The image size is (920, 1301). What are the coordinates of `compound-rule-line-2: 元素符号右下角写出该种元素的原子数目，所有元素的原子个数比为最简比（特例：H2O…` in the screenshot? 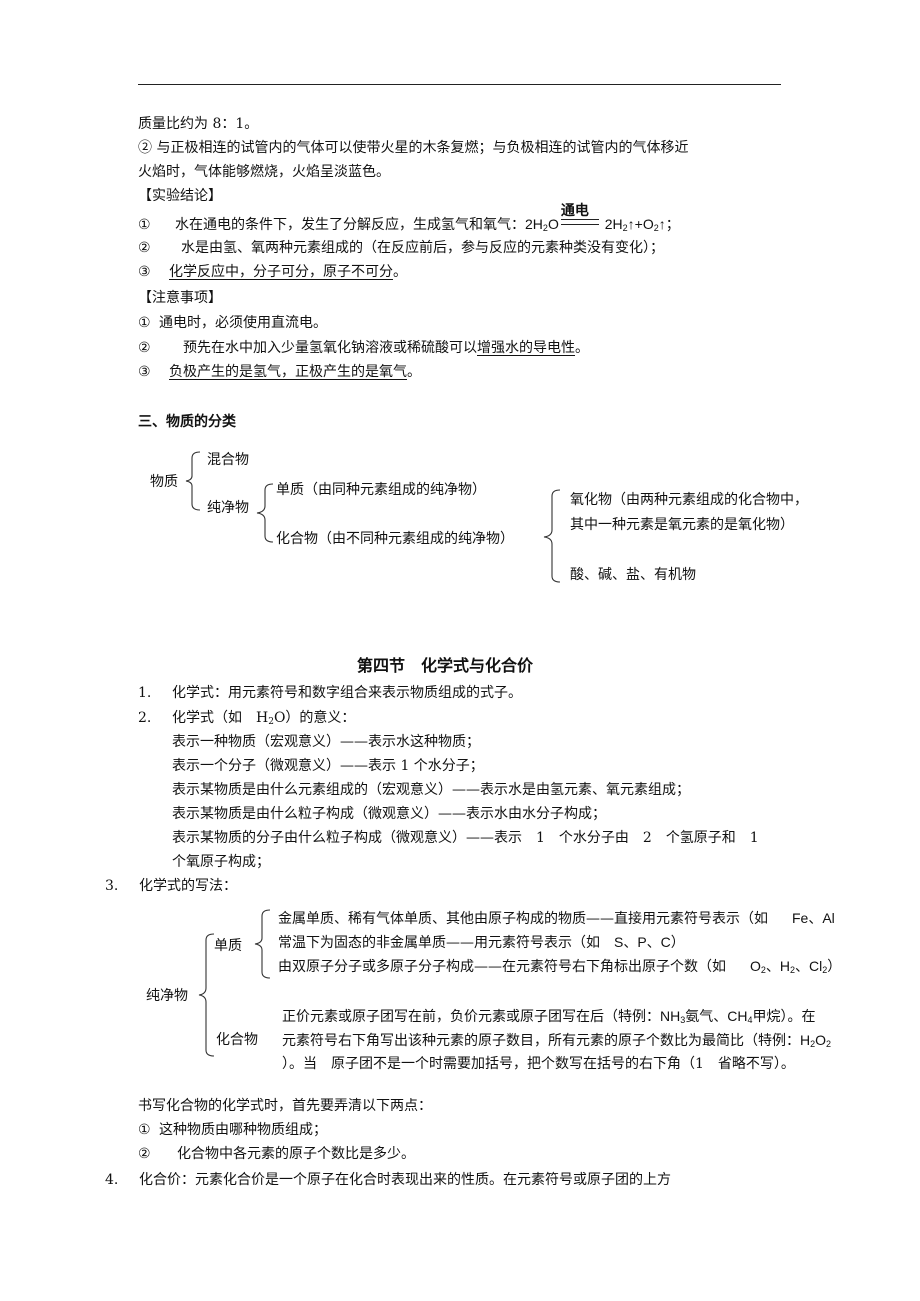 It's located at (557, 1040).